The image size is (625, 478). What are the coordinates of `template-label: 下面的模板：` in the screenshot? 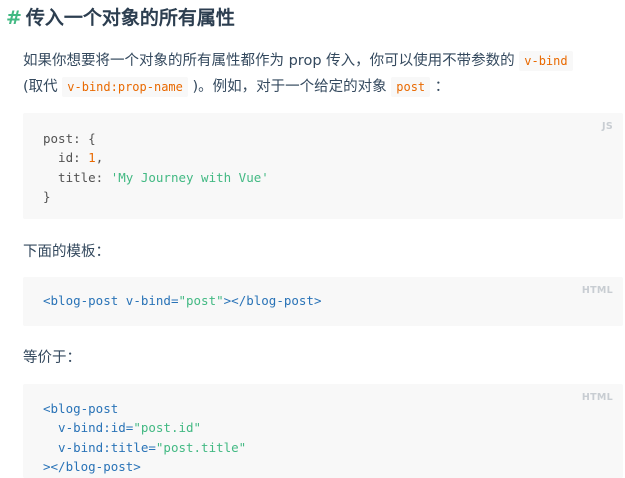 It's located at (66, 252).